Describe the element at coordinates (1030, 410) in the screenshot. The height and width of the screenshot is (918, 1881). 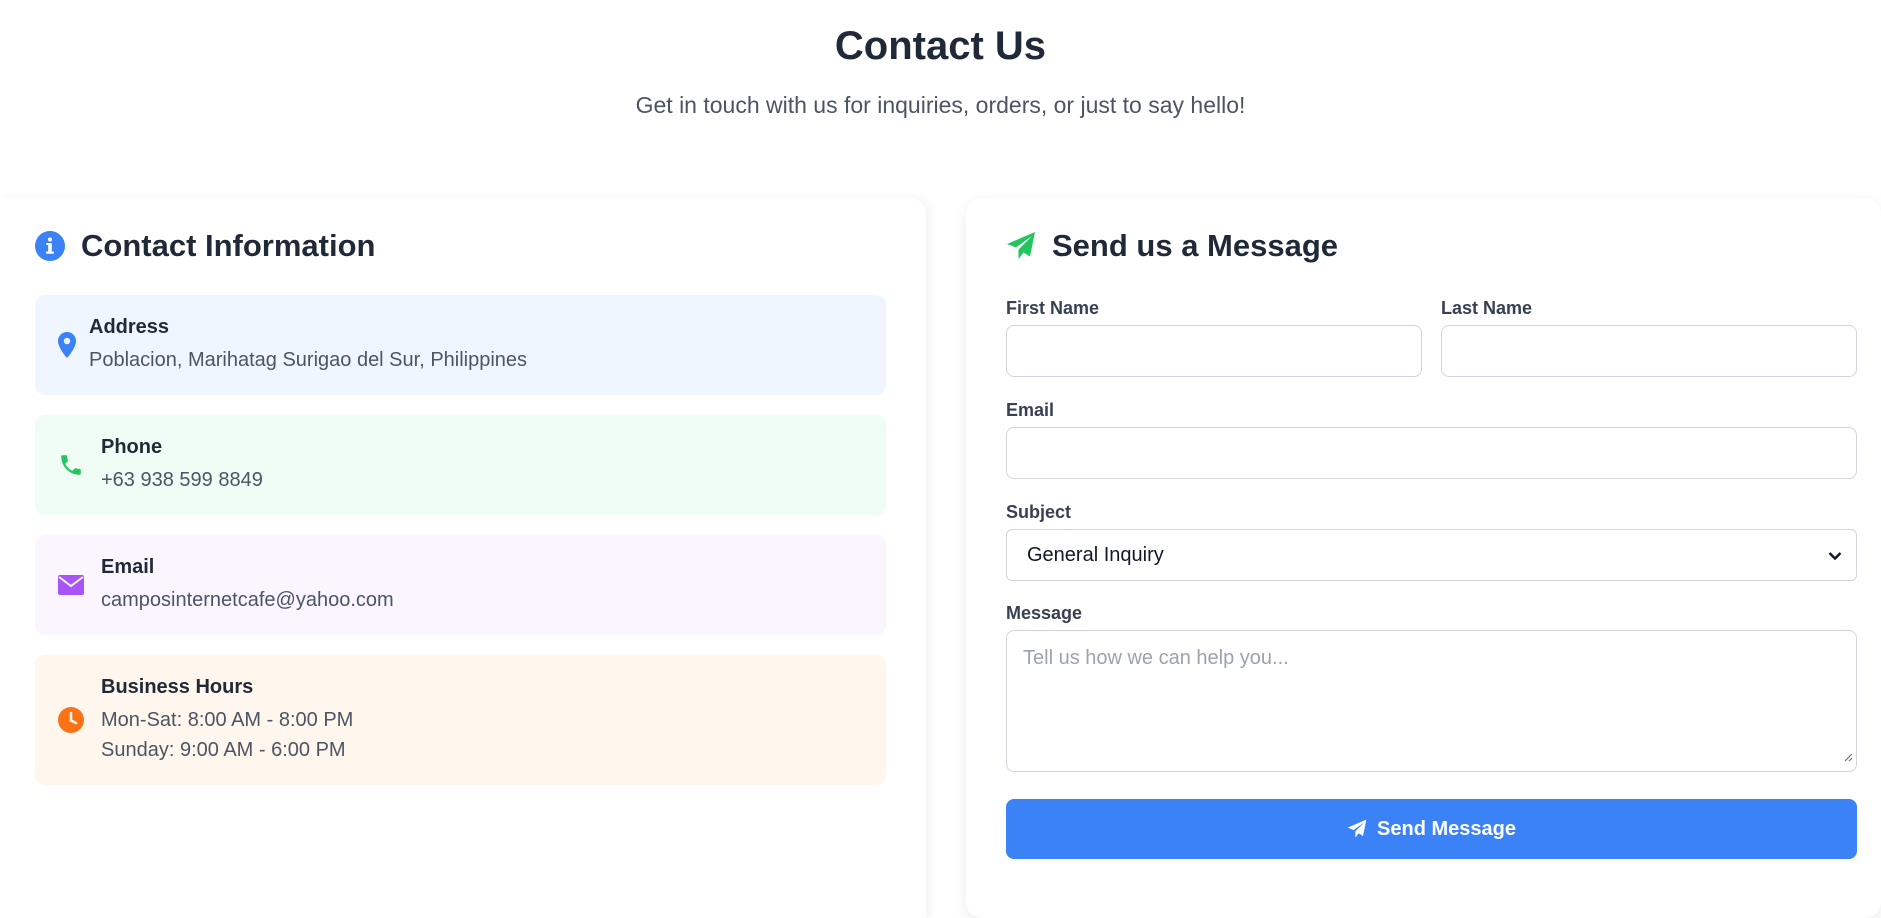
I see `email-field-label: Email` at that location.